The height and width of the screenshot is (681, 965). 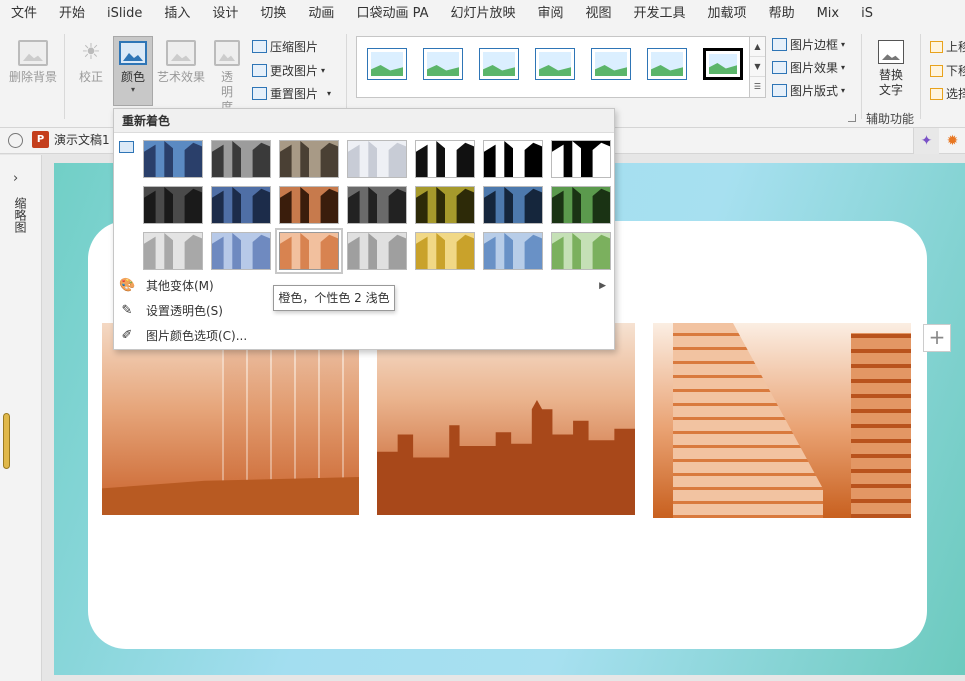 I want to click on menu-item: 审阅, so click(x=551, y=14).